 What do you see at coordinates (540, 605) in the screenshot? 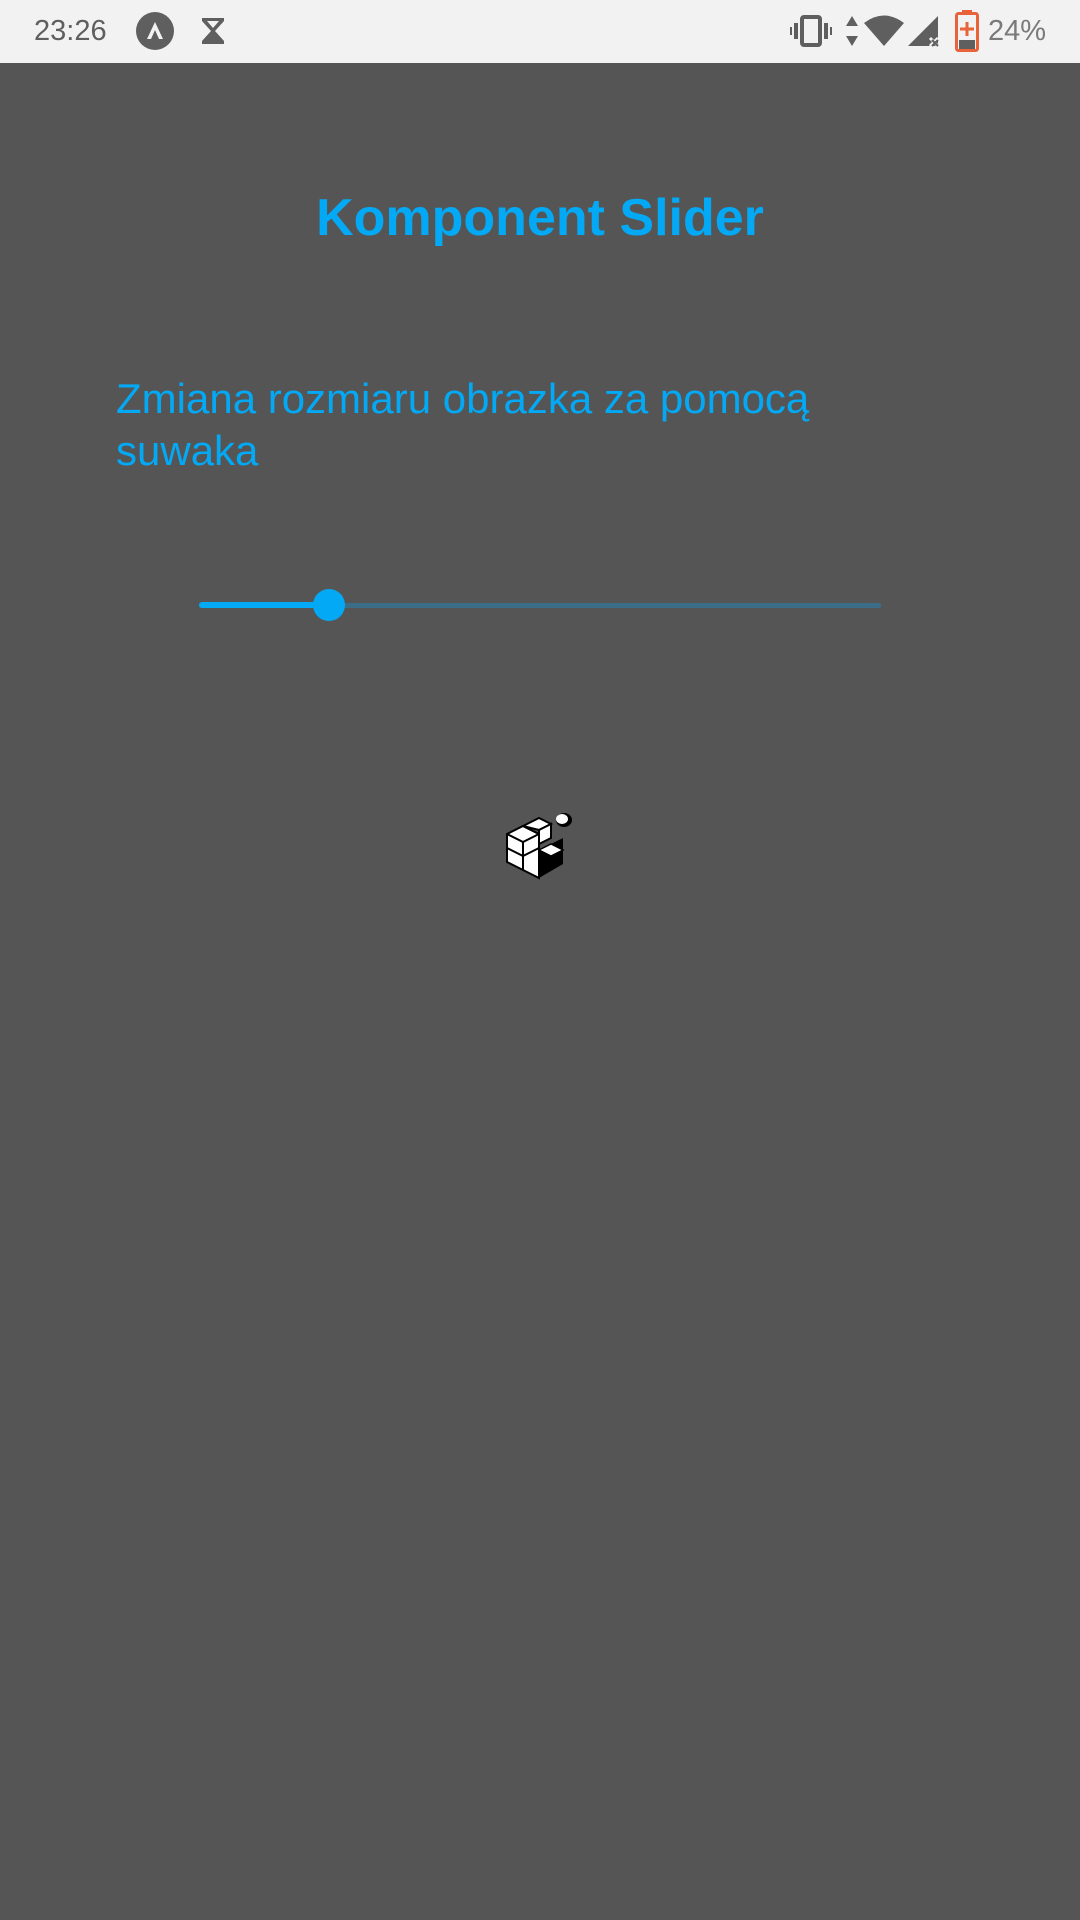
I see `size-slider` at bounding box center [540, 605].